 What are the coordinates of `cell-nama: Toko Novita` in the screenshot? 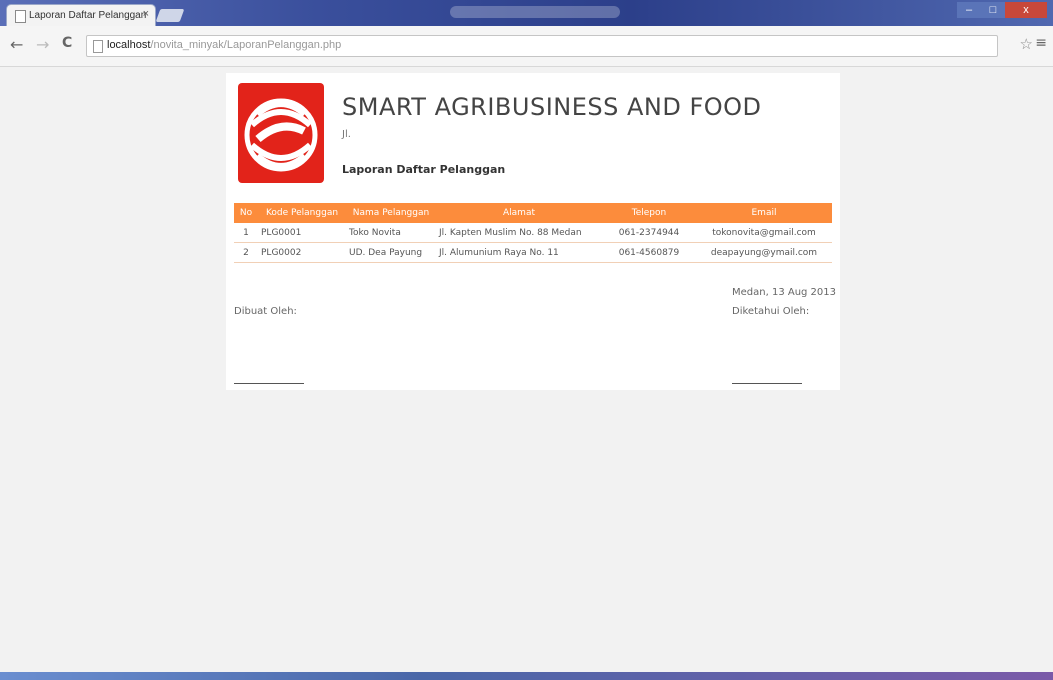 It's located at (391, 233).